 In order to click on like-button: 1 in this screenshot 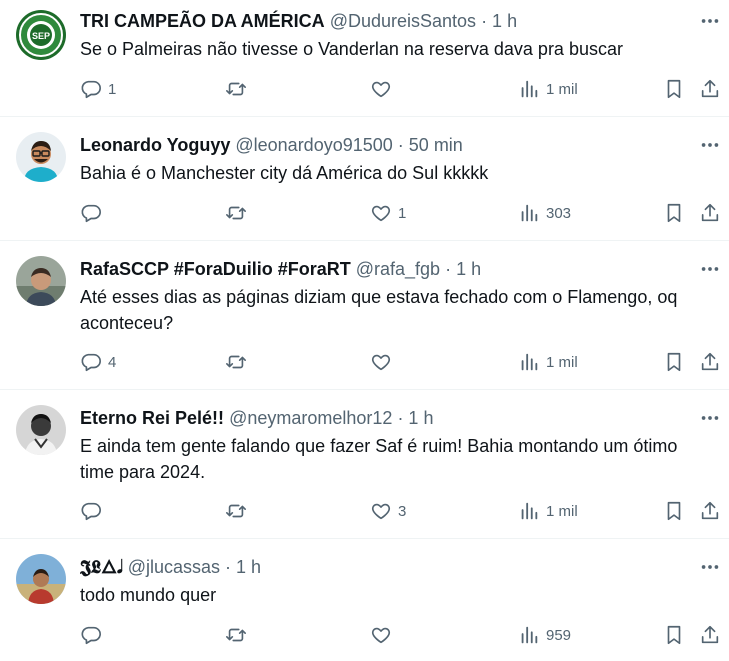, I will do `click(388, 213)`.